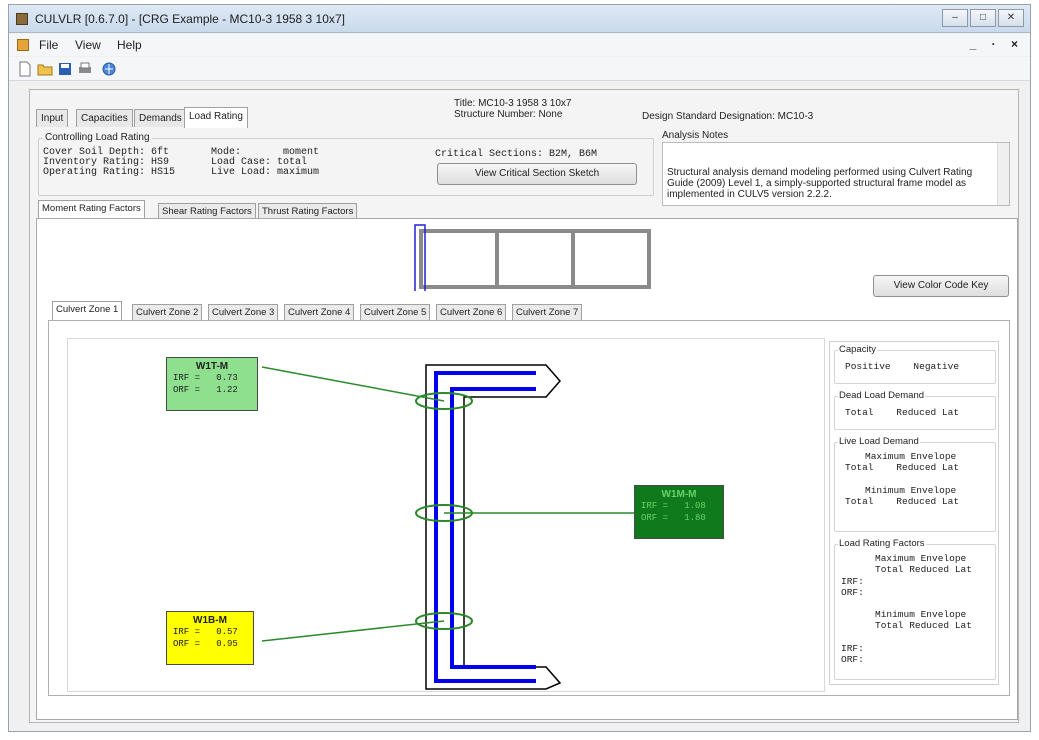  I want to click on tab-input: Input, so click(52, 118).